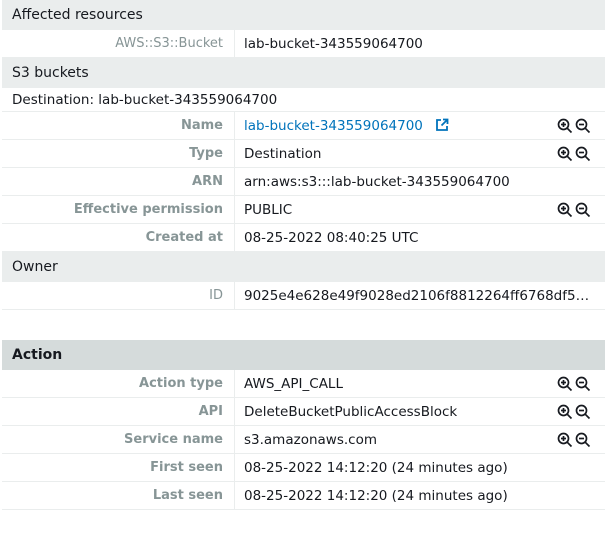  I want to click on api-label: API, so click(210, 411).